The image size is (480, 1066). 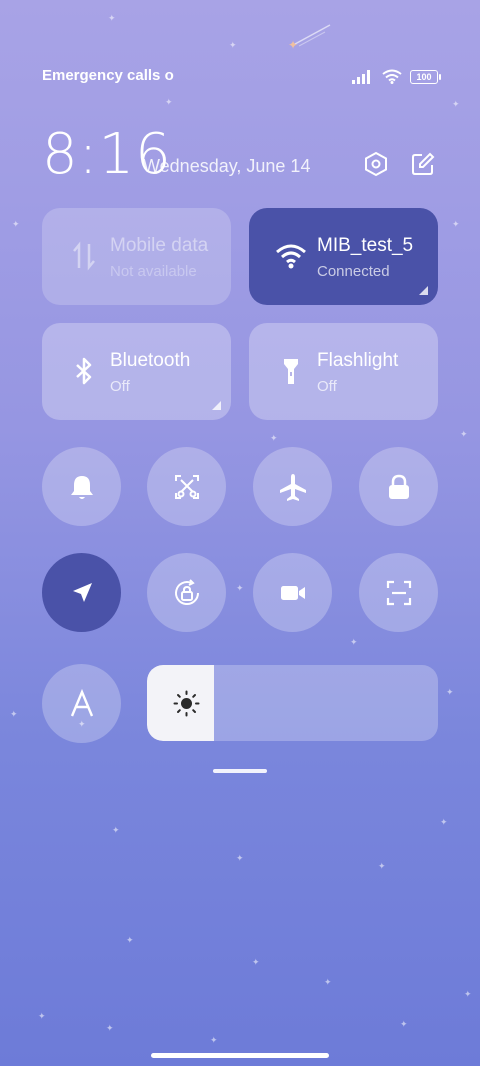 I want to click on clock: 8:16, so click(x=107, y=154).